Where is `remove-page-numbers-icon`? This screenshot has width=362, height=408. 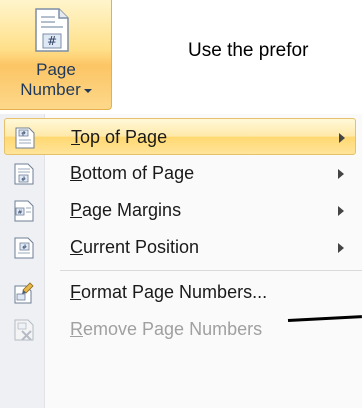 remove-page-numbers-icon is located at coordinates (24, 330).